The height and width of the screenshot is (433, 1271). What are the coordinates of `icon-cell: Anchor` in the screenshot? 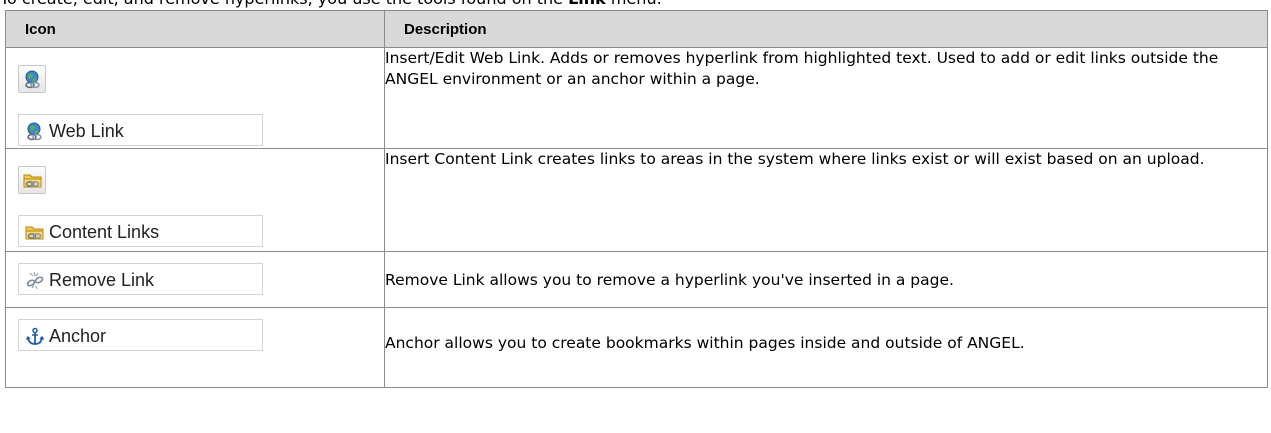 It's located at (195, 347).